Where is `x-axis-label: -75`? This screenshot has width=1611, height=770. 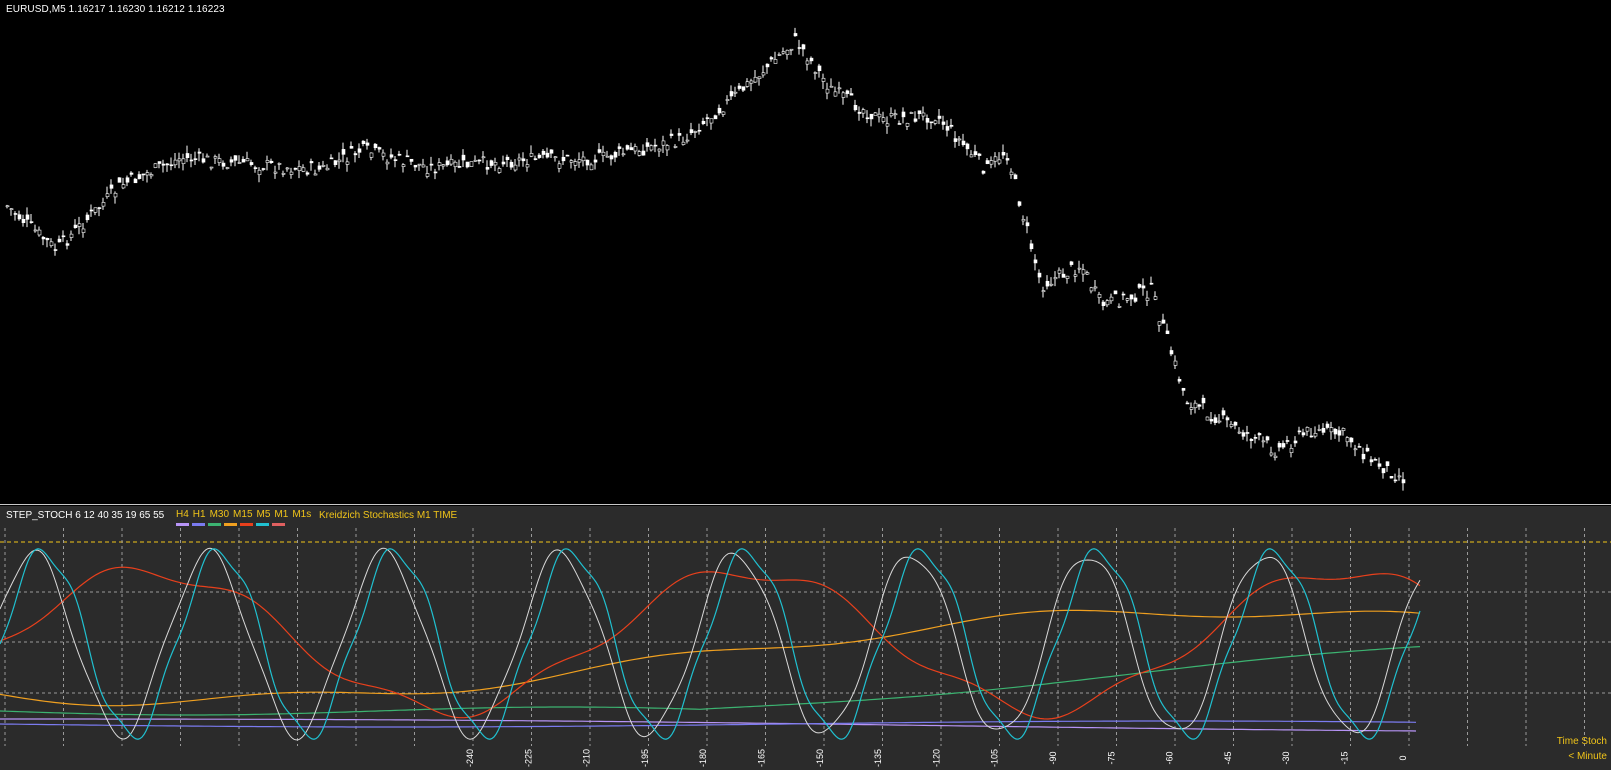 x-axis-label: -75 is located at coordinates (1111, 757).